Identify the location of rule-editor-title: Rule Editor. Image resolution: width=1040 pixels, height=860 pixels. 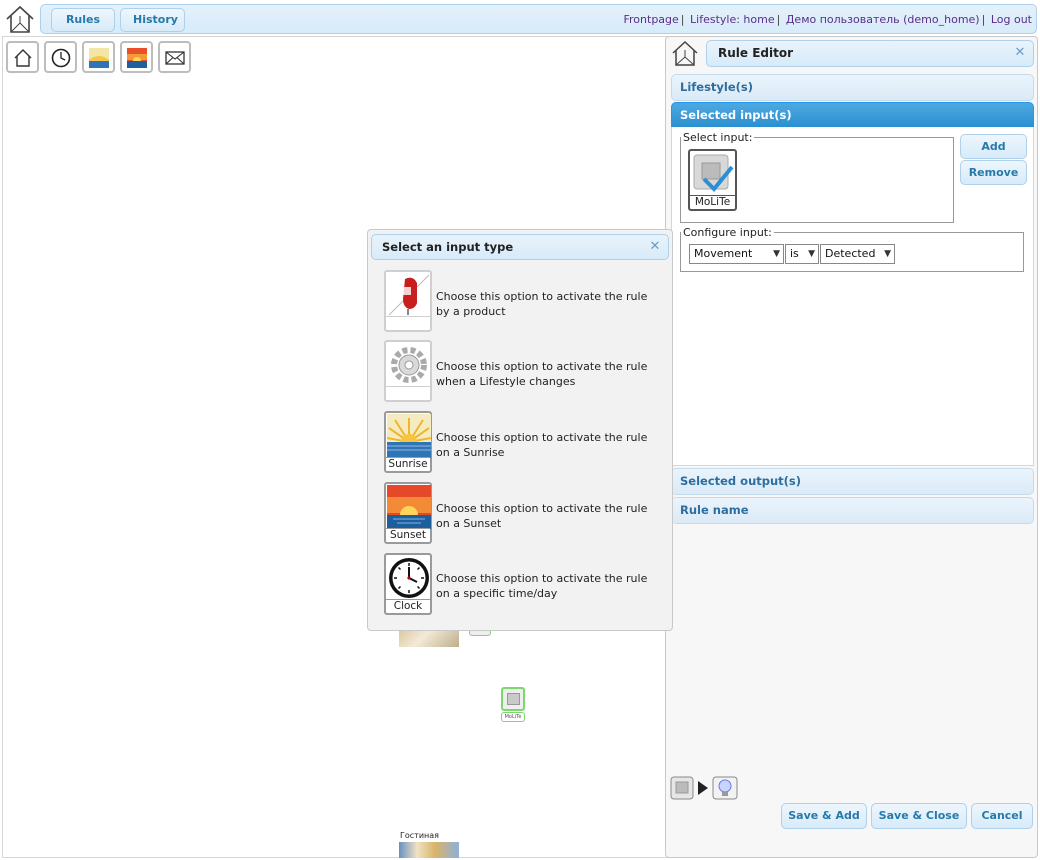
(756, 53).